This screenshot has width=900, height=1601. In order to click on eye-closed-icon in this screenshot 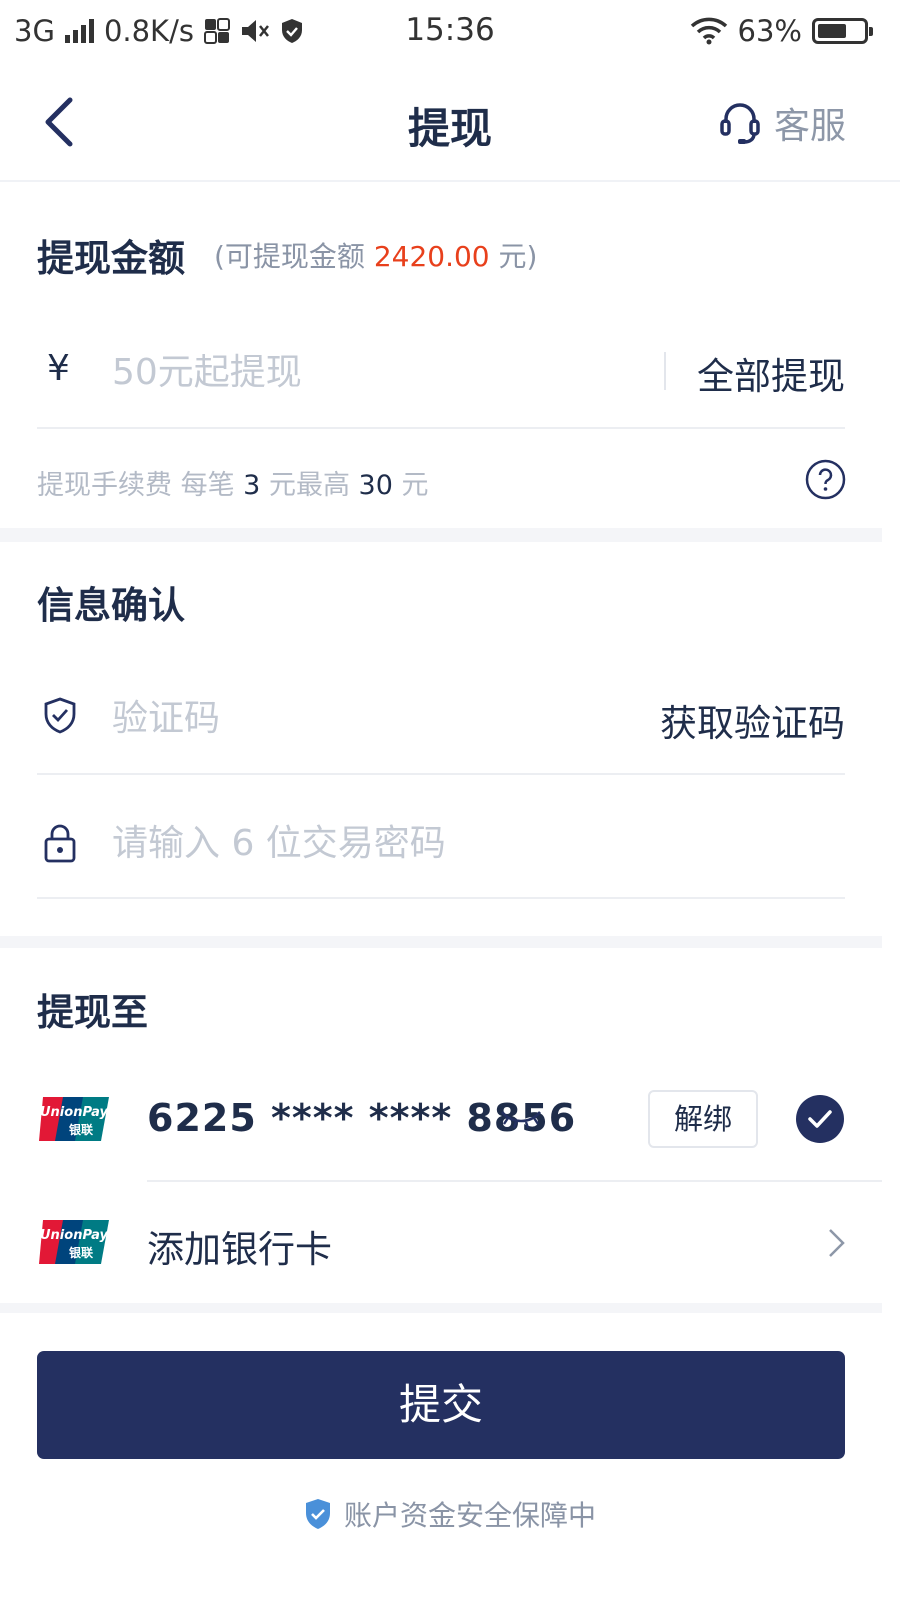, I will do `click(521, 1119)`.